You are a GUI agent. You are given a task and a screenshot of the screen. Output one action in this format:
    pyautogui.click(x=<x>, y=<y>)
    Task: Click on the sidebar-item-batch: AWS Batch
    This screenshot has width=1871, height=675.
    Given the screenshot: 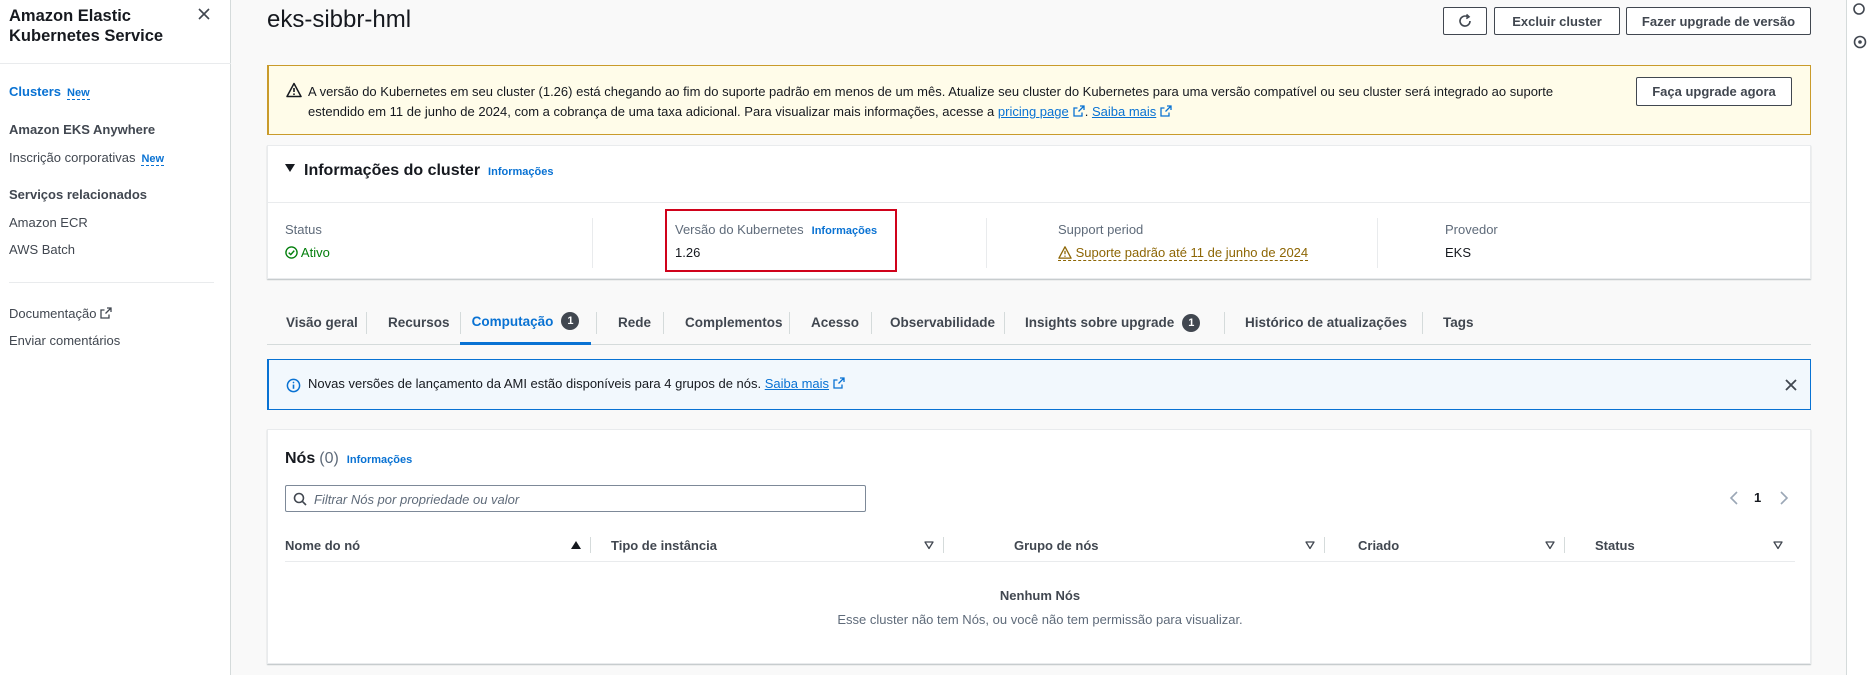 What is the action you would take?
    pyautogui.click(x=42, y=249)
    